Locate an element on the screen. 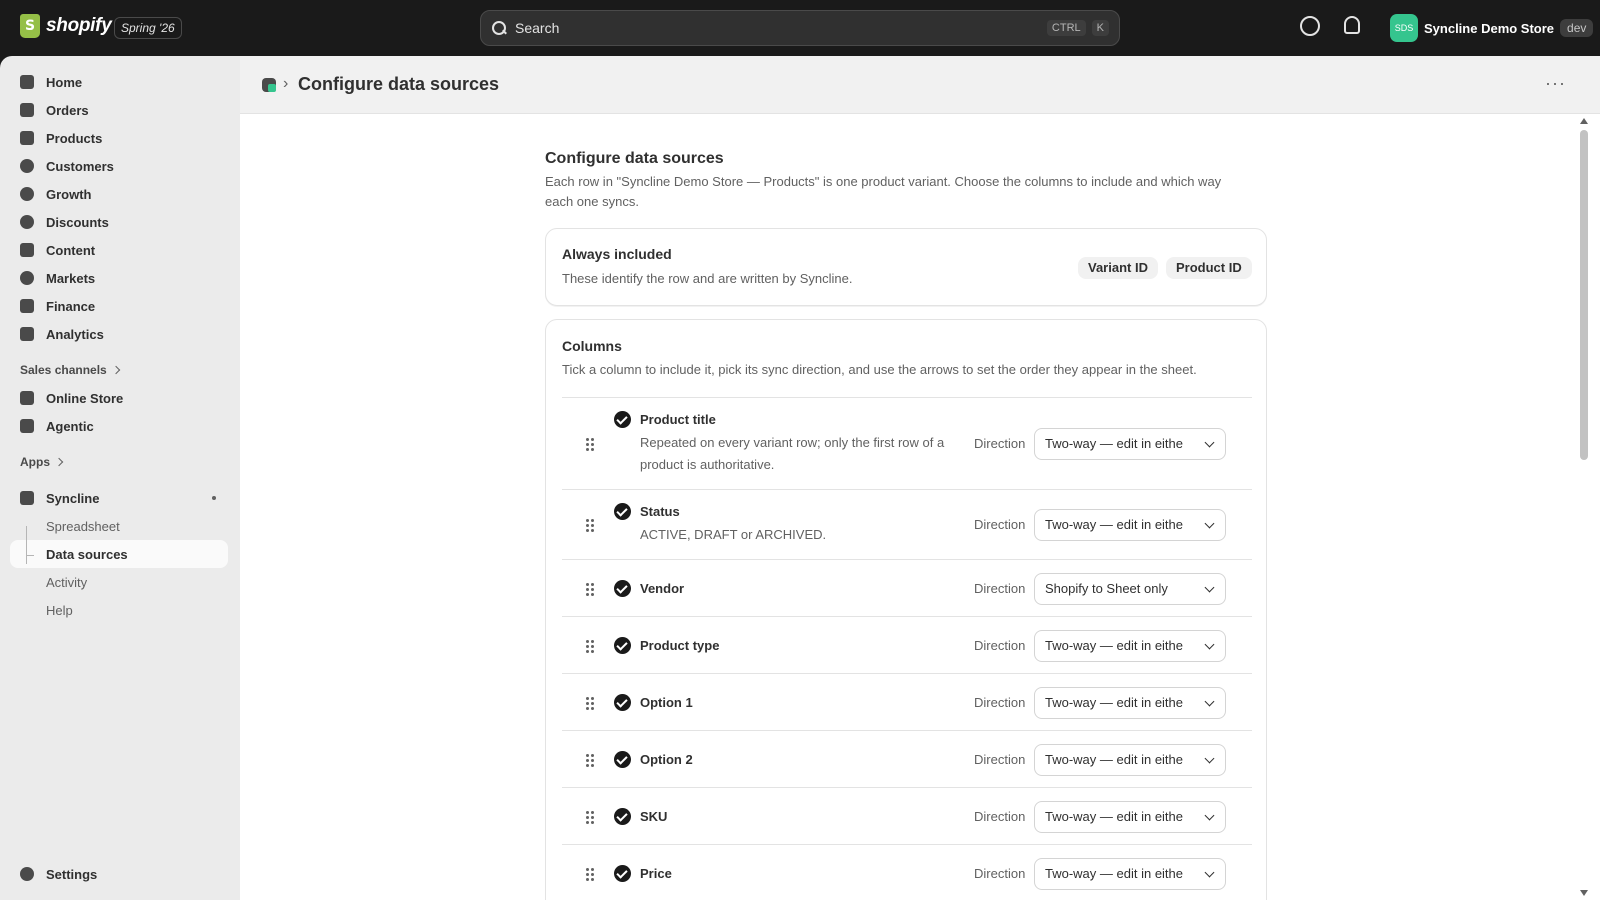 The image size is (1600, 900). column-name: SKU is located at coordinates (654, 816).